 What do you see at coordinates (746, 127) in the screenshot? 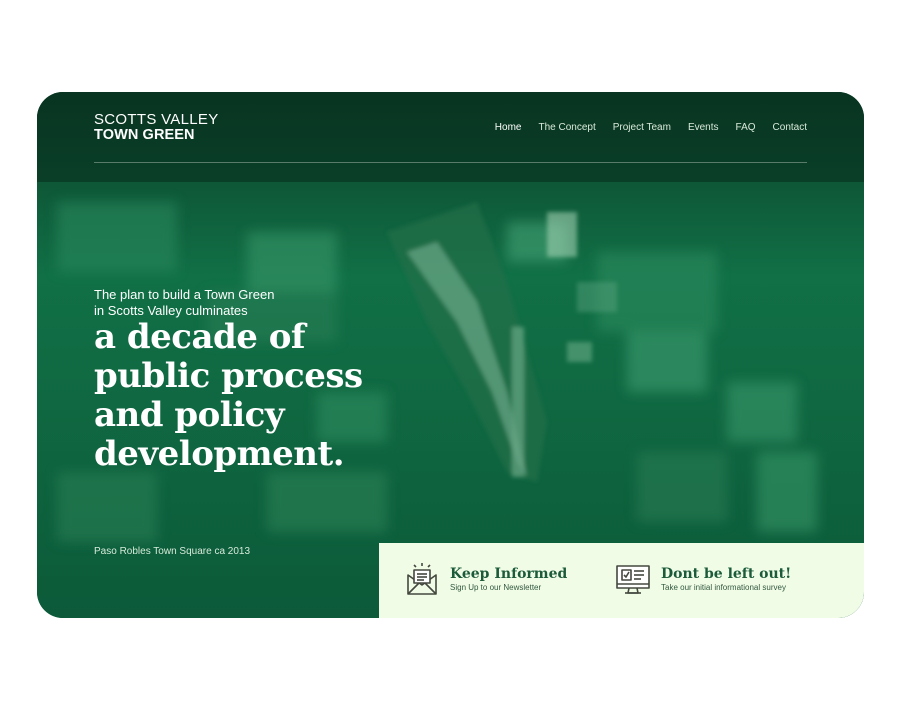
I see `nav-faq: FAQ` at bounding box center [746, 127].